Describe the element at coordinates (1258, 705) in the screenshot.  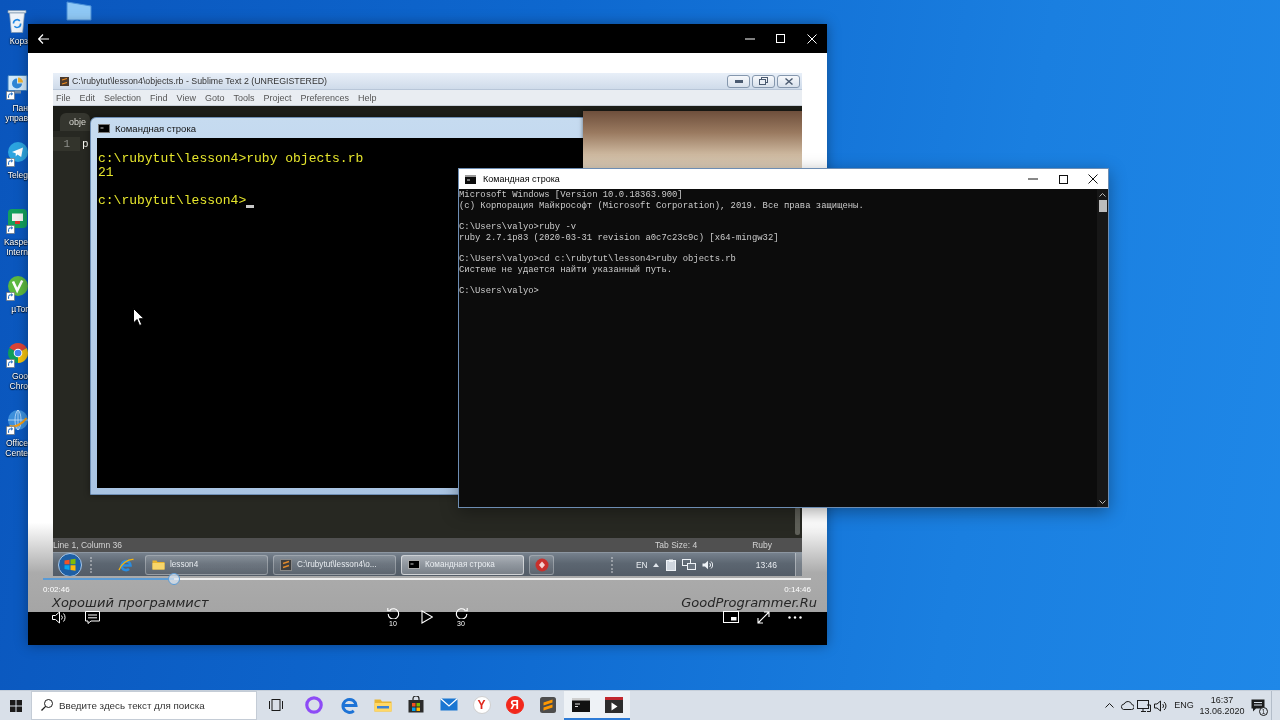
I see `message-icon` at that location.